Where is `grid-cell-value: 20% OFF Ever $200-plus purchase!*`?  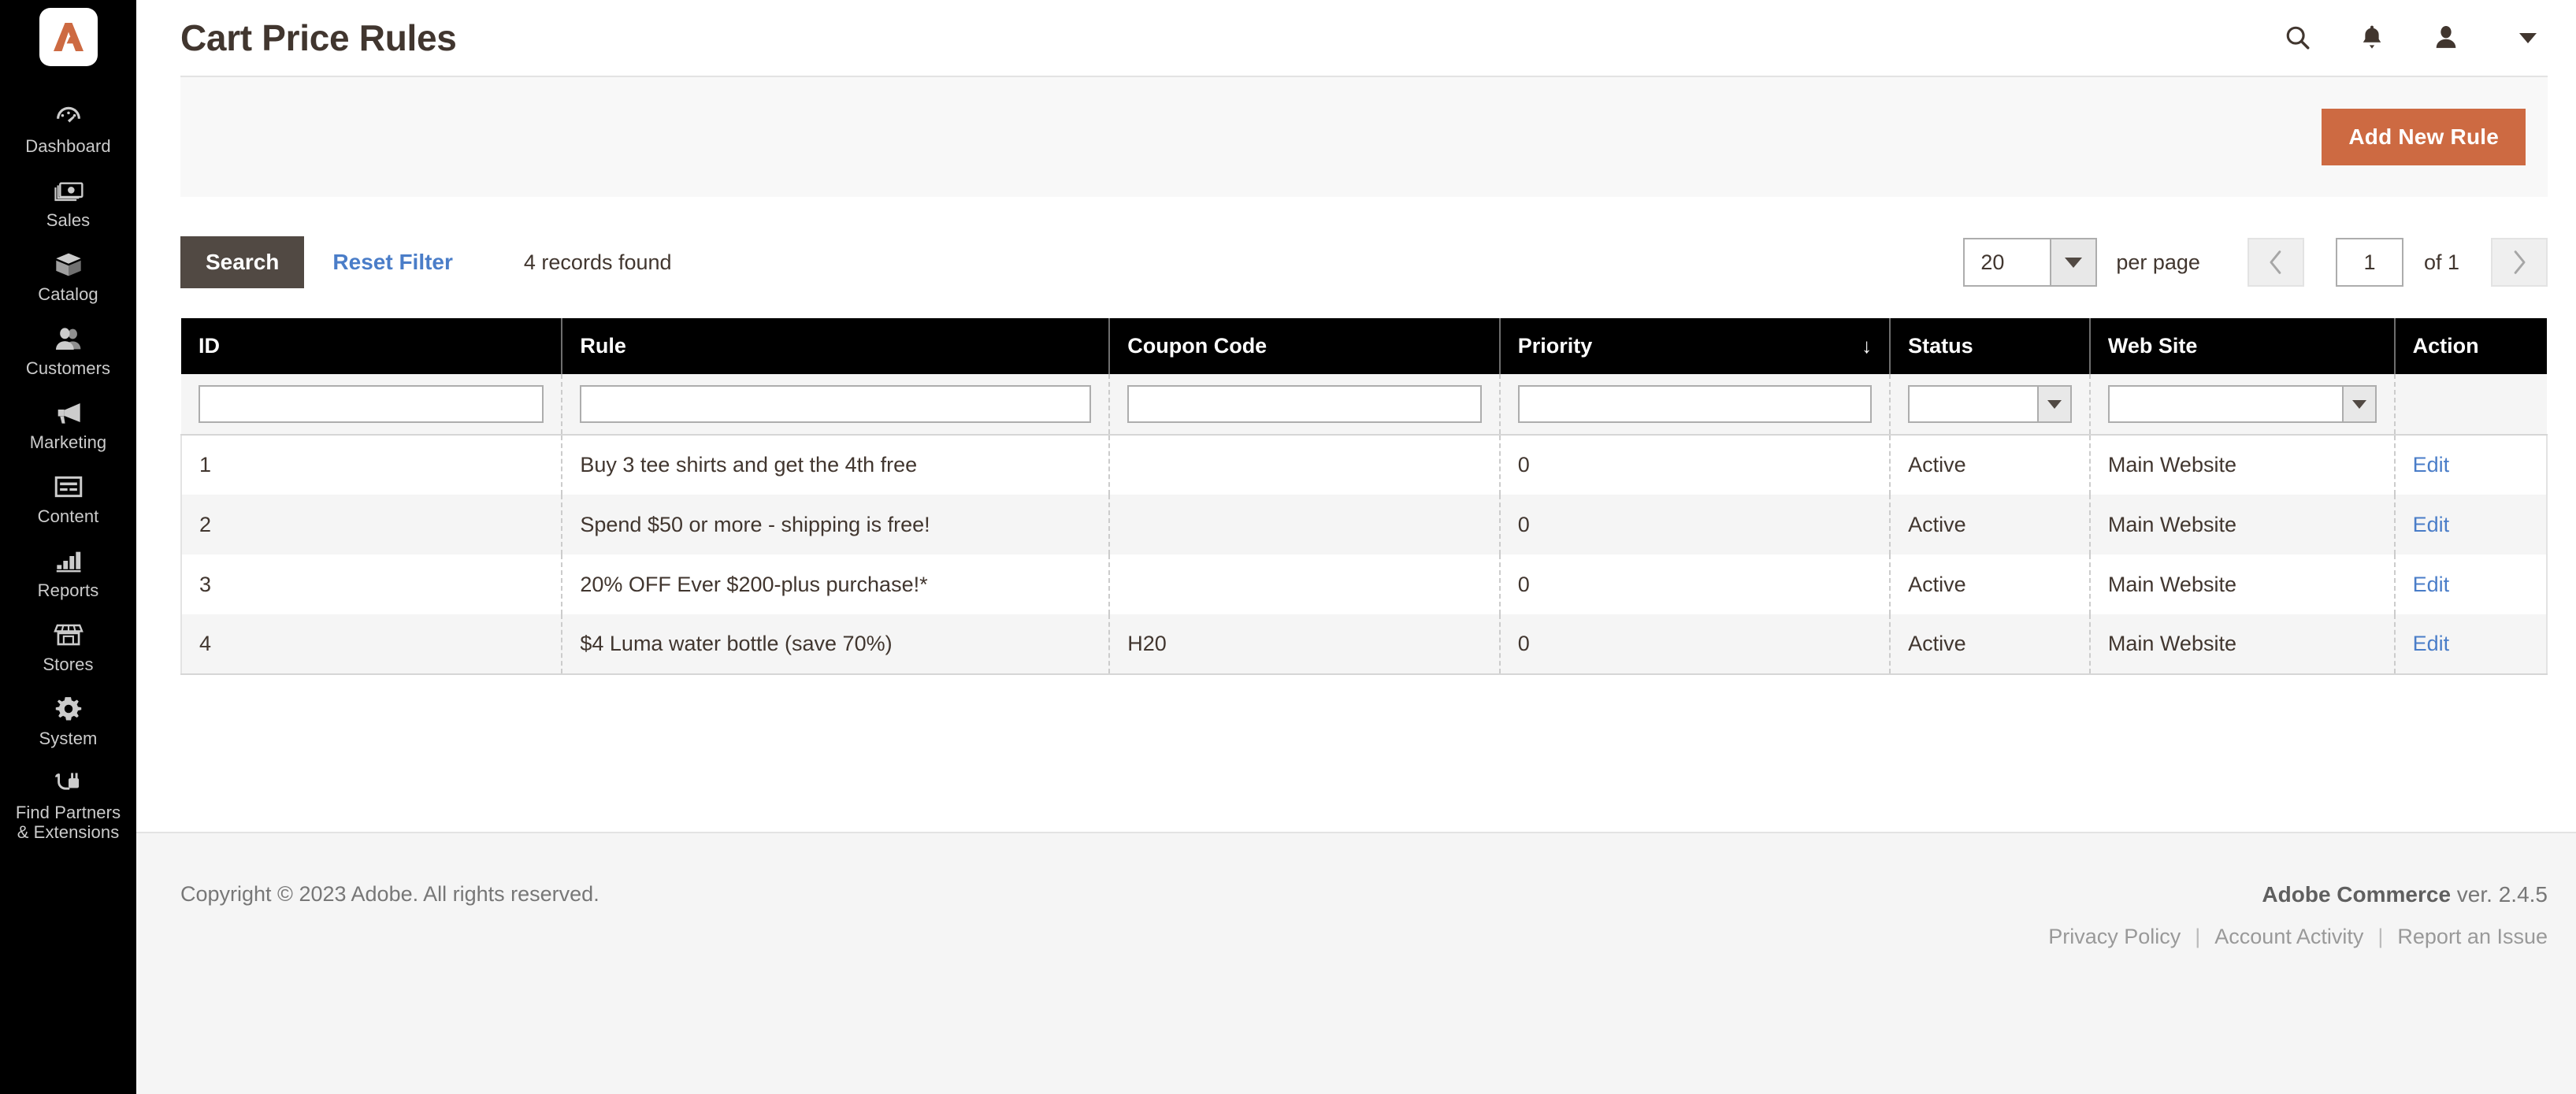 grid-cell-value: 20% OFF Ever $200-plus purchase!* is located at coordinates (754, 584).